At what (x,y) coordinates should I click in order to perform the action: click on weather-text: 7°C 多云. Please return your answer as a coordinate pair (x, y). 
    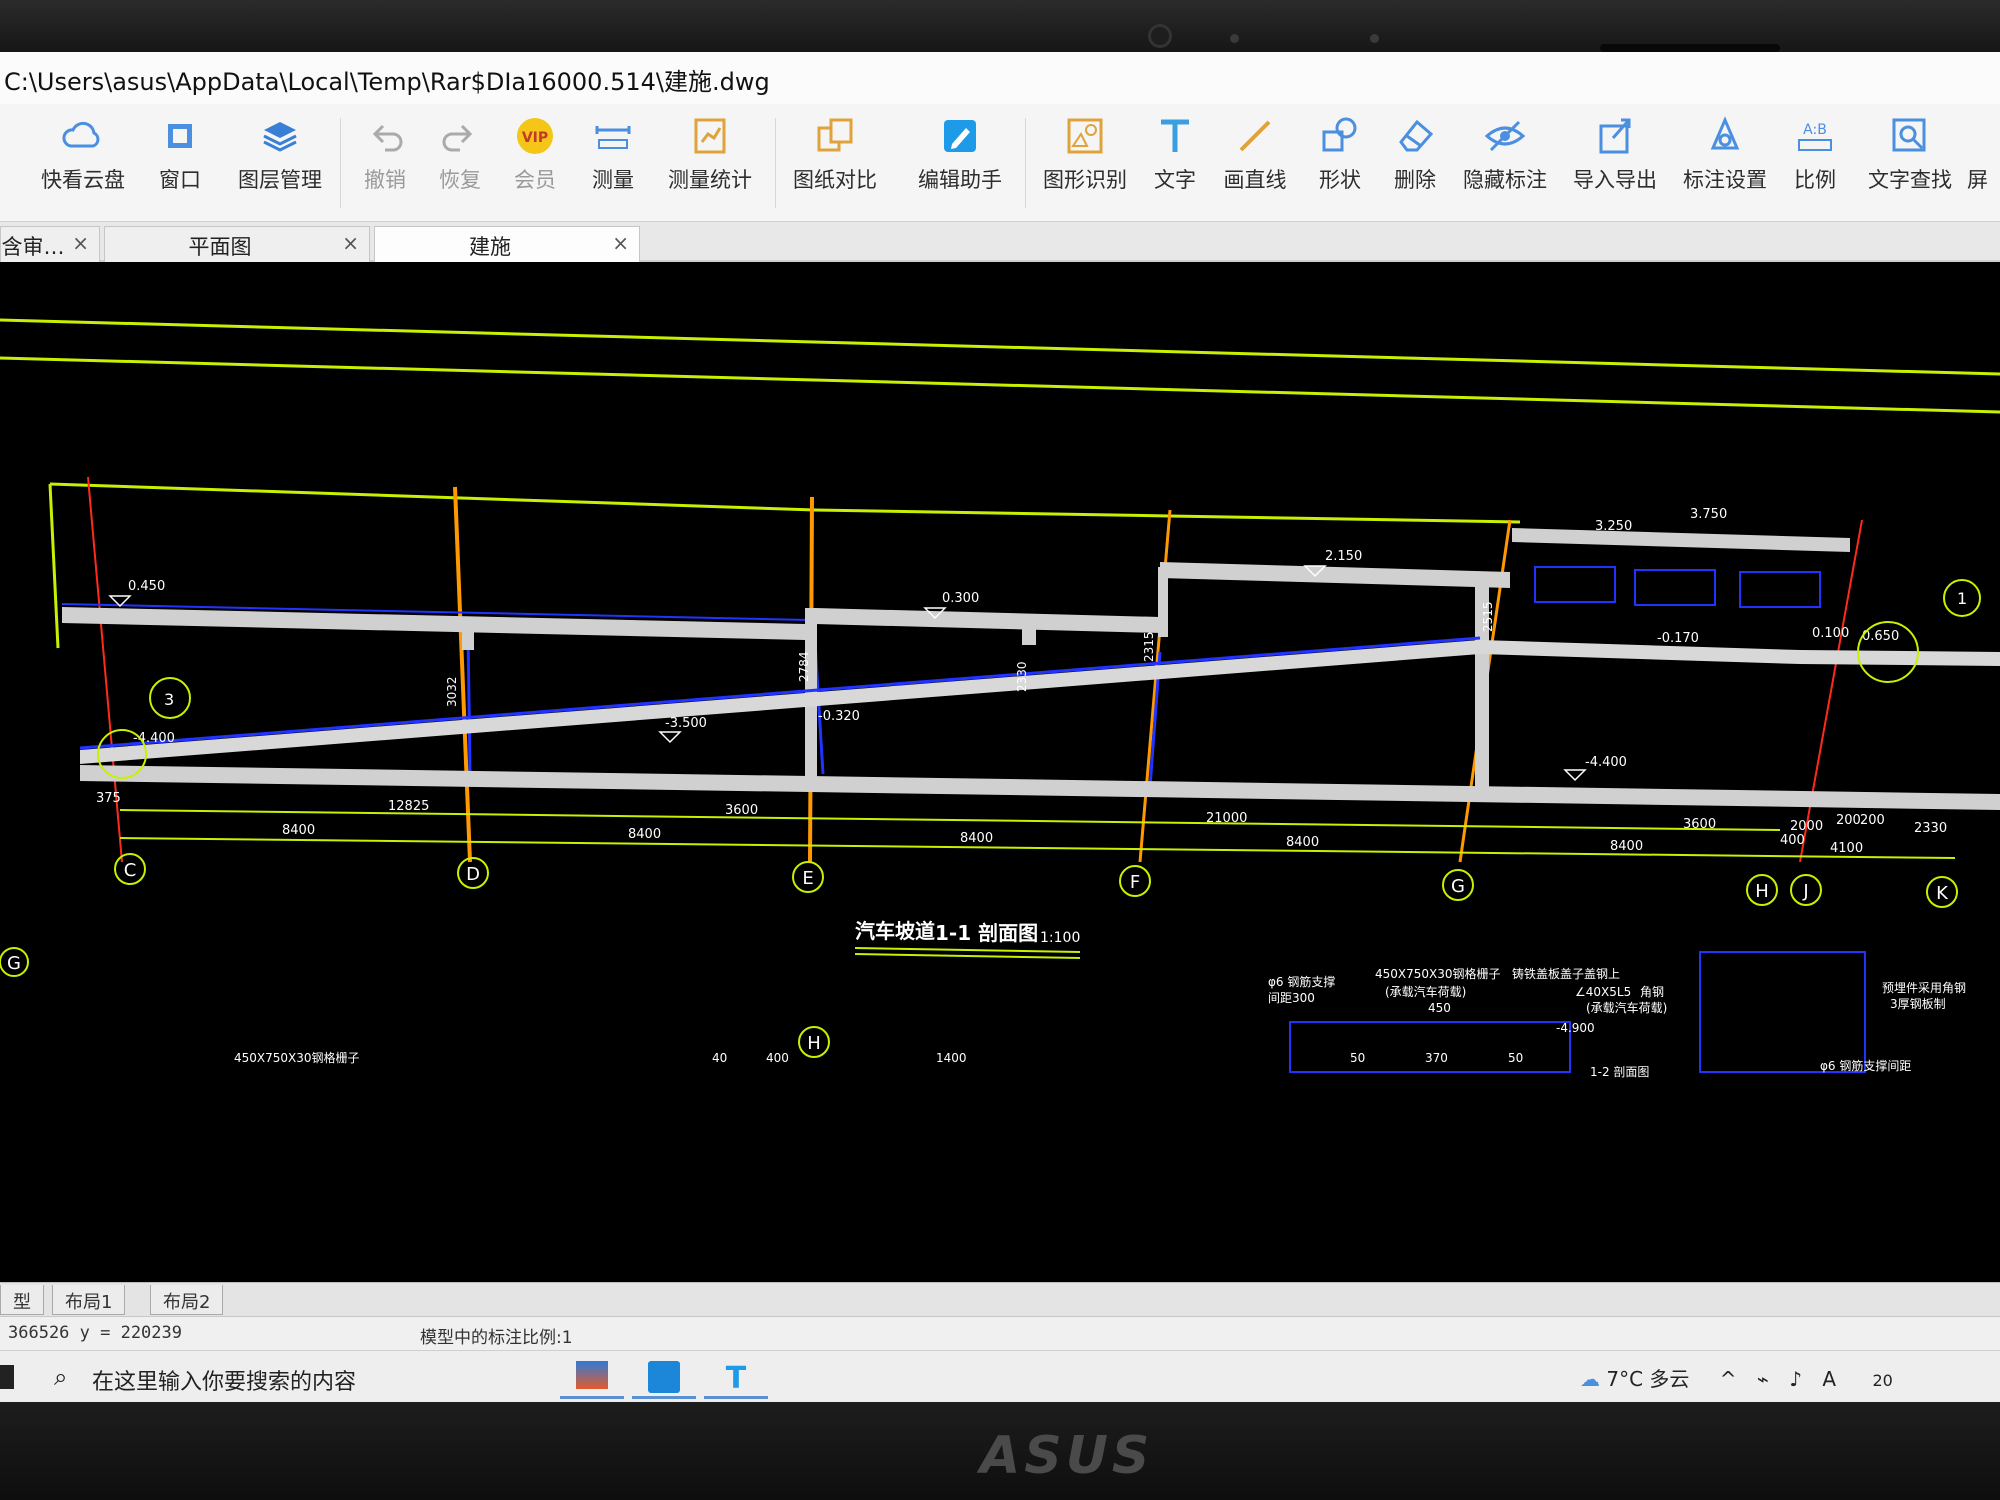
    Looking at the image, I should click on (1648, 1379).